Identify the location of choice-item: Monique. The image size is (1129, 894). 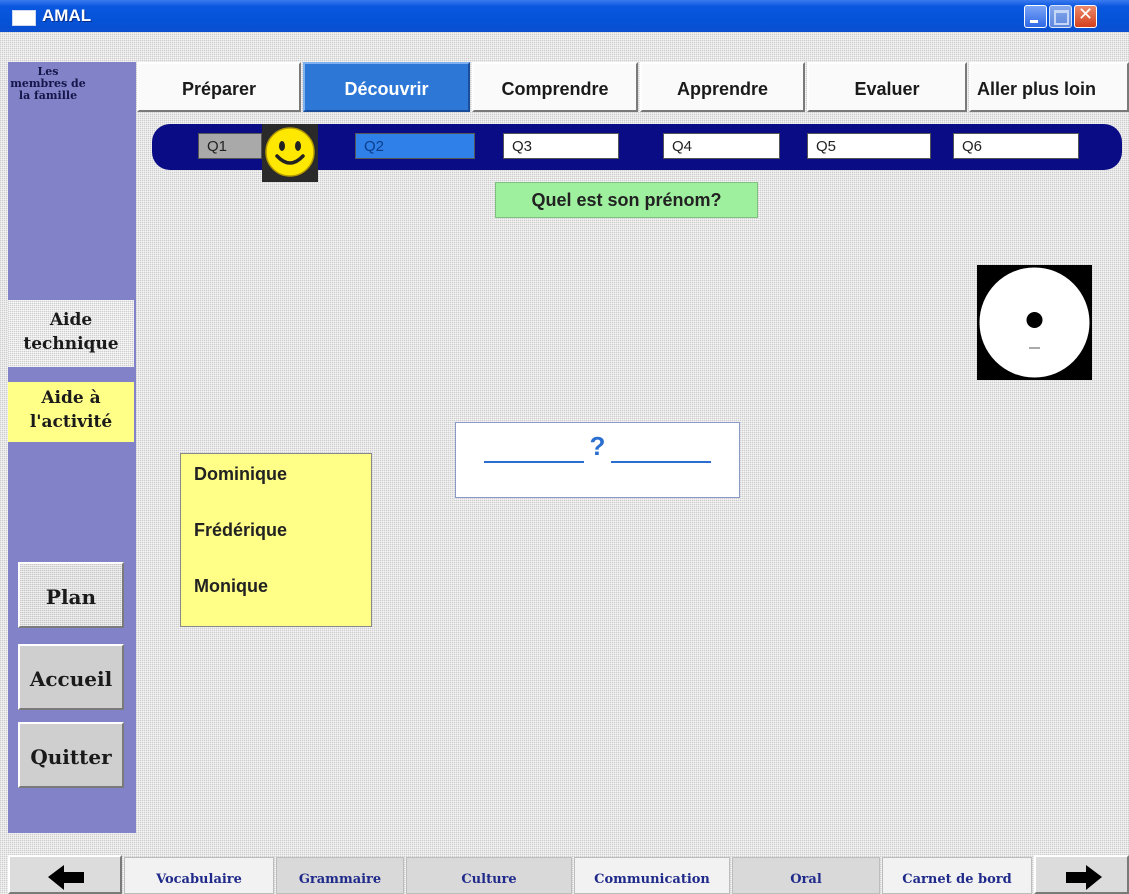
(231, 586).